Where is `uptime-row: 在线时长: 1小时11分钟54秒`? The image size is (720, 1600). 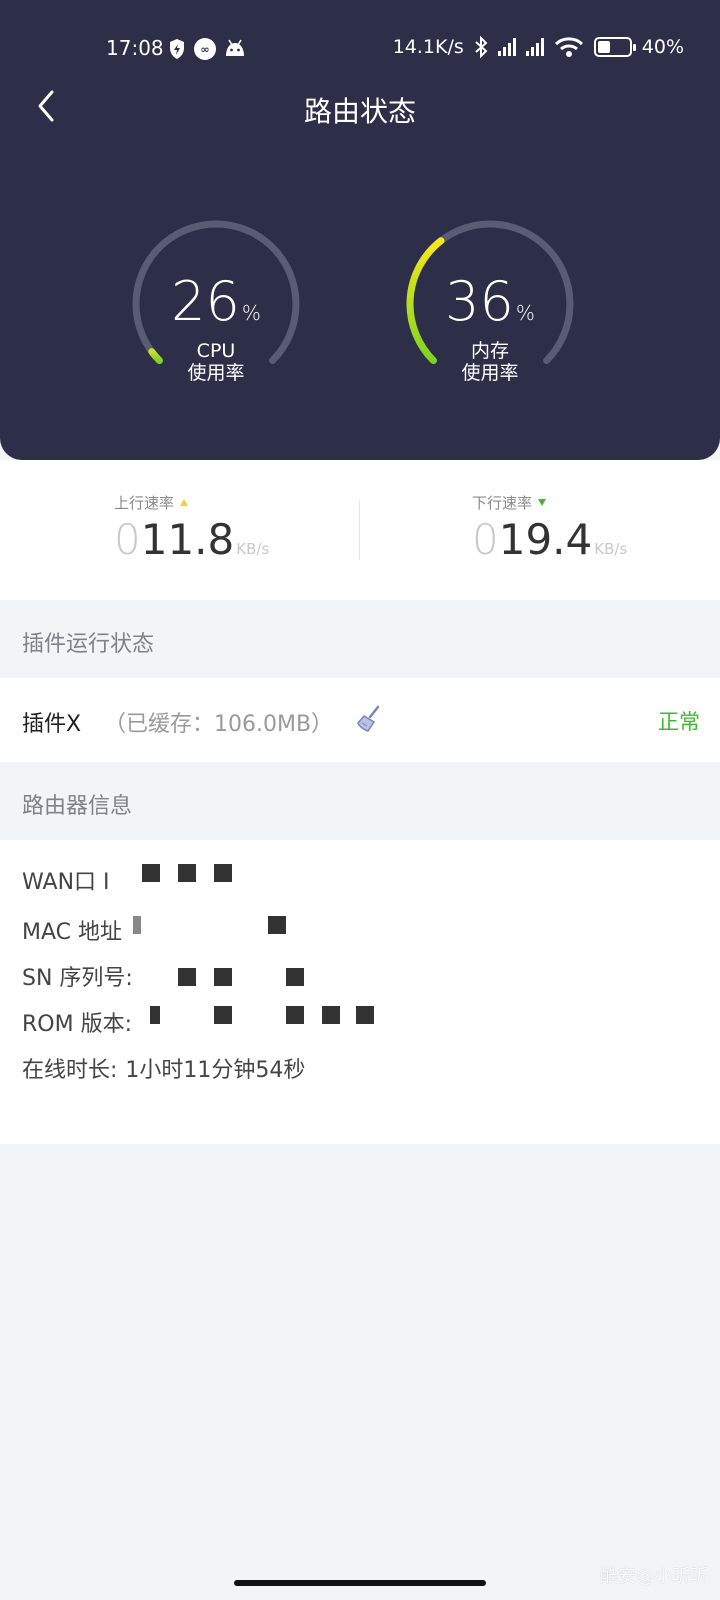 uptime-row: 在线时长: 1小时11分钟54秒 is located at coordinates (163, 1068).